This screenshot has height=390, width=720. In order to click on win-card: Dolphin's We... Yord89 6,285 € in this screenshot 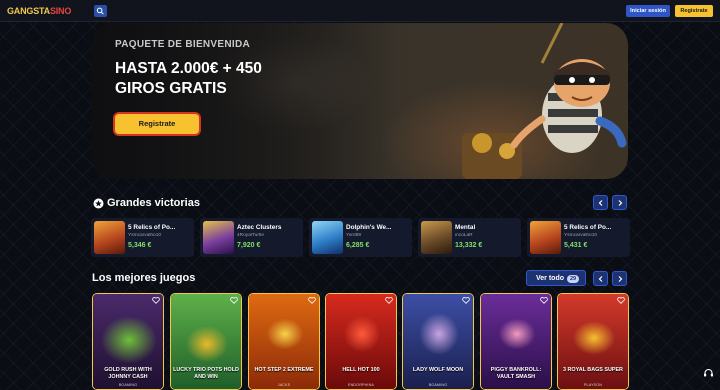, I will do `click(360, 237)`.